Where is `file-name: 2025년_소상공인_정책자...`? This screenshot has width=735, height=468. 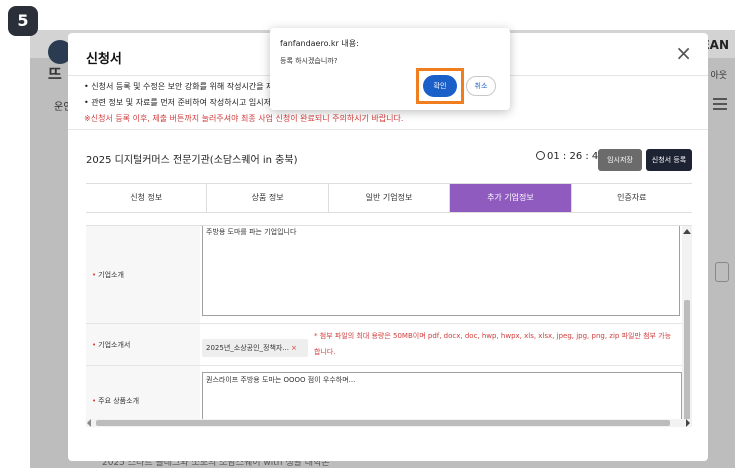 file-name: 2025년_소상공인_정책자... is located at coordinates (248, 348).